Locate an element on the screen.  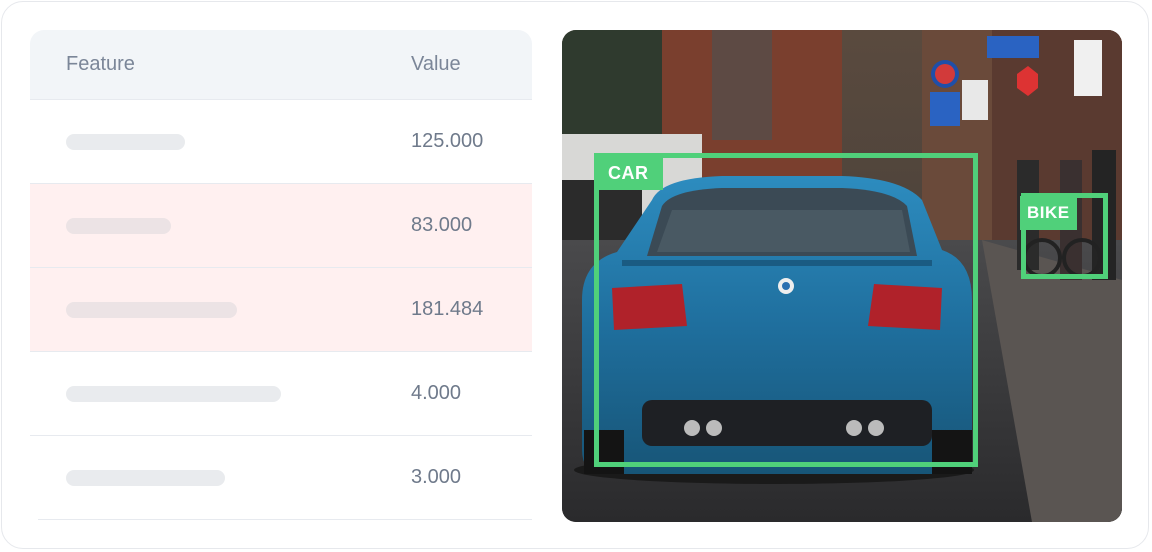
table-row-highlighted: 83.000 is located at coordinates (281, 226).